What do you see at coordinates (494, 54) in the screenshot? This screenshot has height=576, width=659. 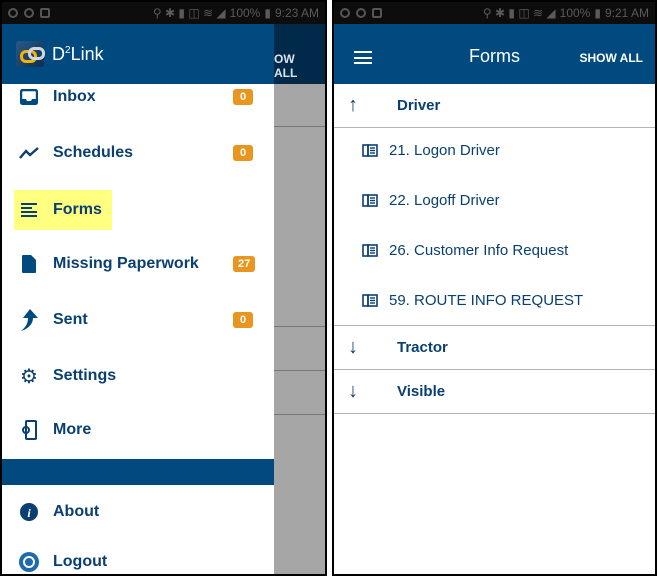 I see `app-bar: Forms SHOW ALL` at bounding box center [494, 54].